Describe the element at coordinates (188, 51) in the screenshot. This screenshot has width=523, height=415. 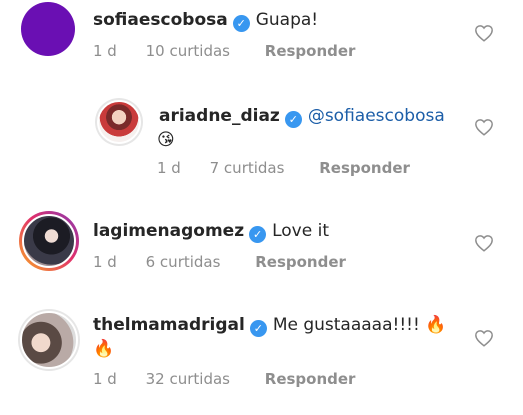
I see `comment-likes: 10 curtidas` at that location.